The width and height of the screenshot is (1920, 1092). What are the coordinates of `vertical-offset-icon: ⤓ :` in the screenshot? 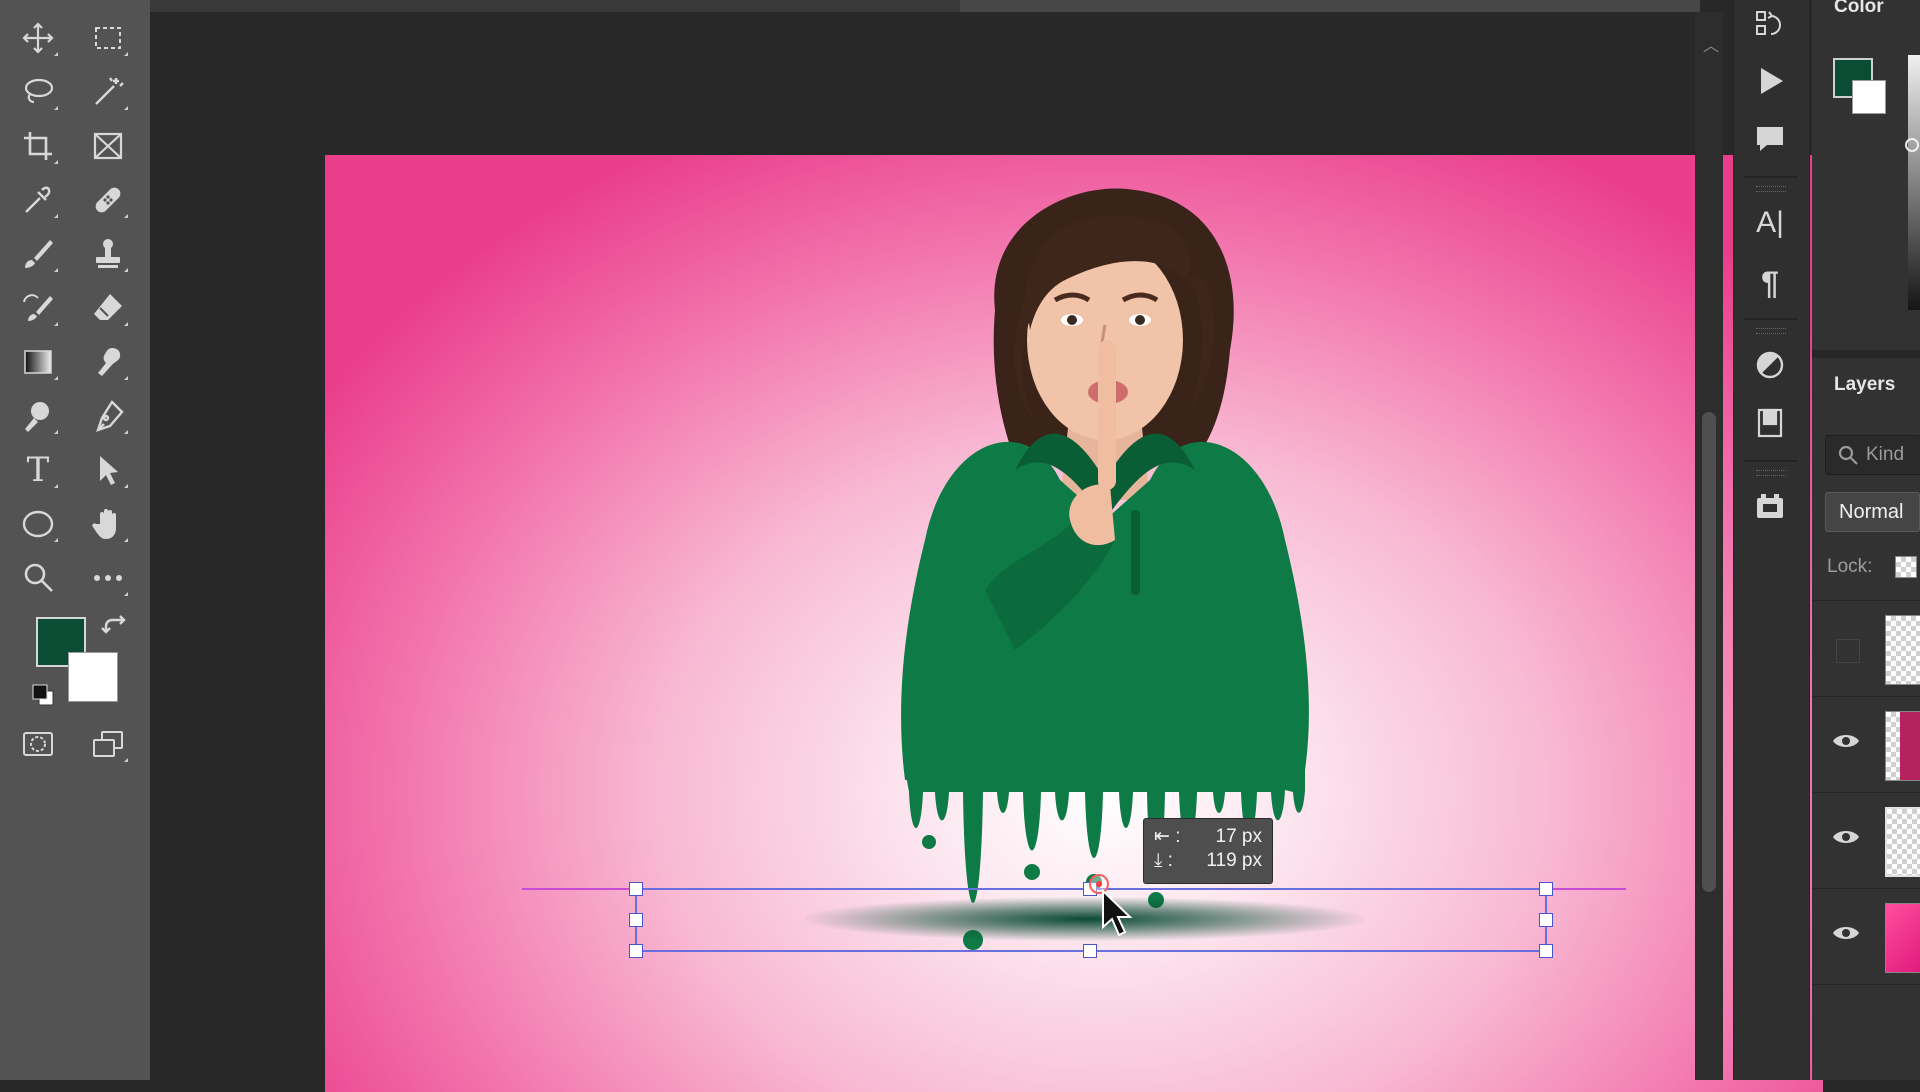 It's located at (1163, 860).